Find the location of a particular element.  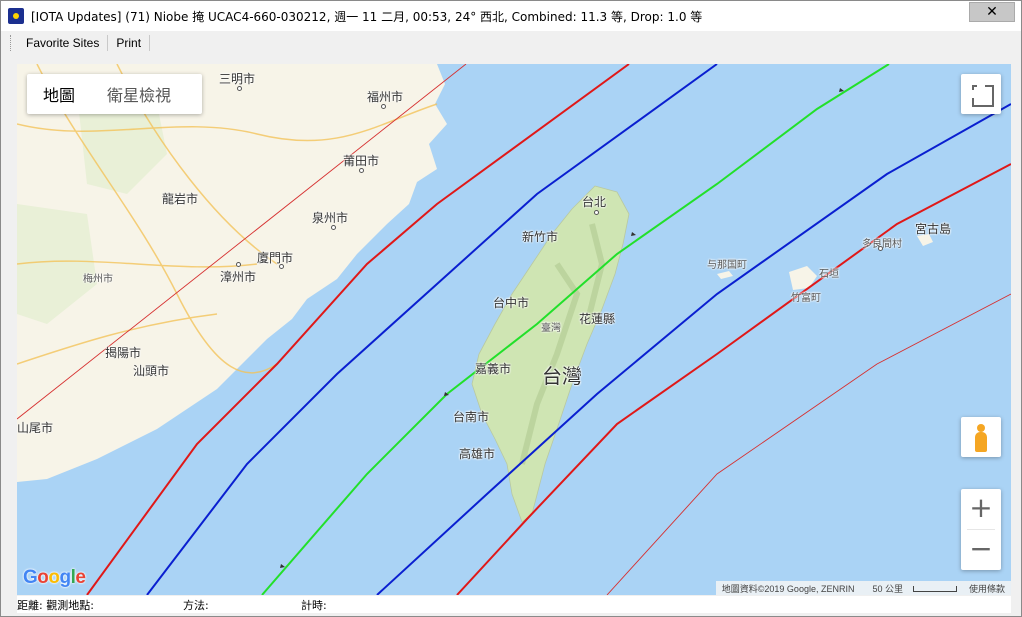

app-icon is located at coordinates (16, 16).